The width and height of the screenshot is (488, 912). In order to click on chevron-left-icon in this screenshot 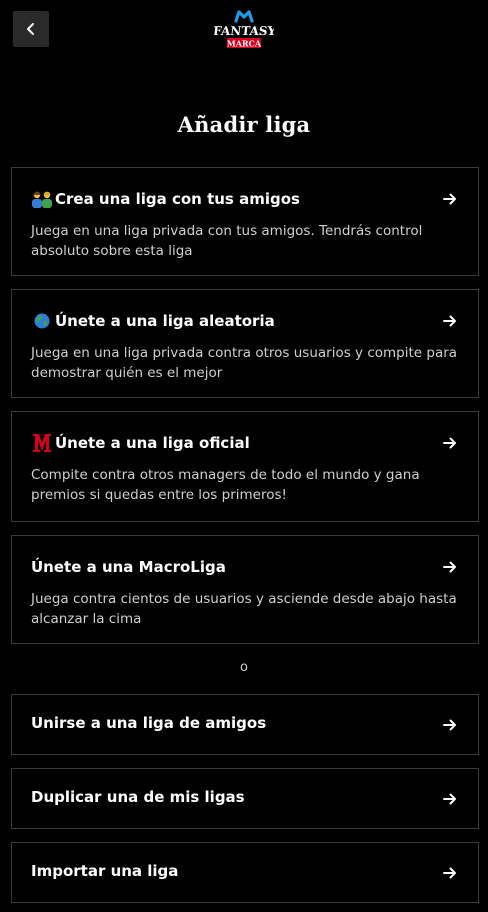, I will do `click(30, 29)`.